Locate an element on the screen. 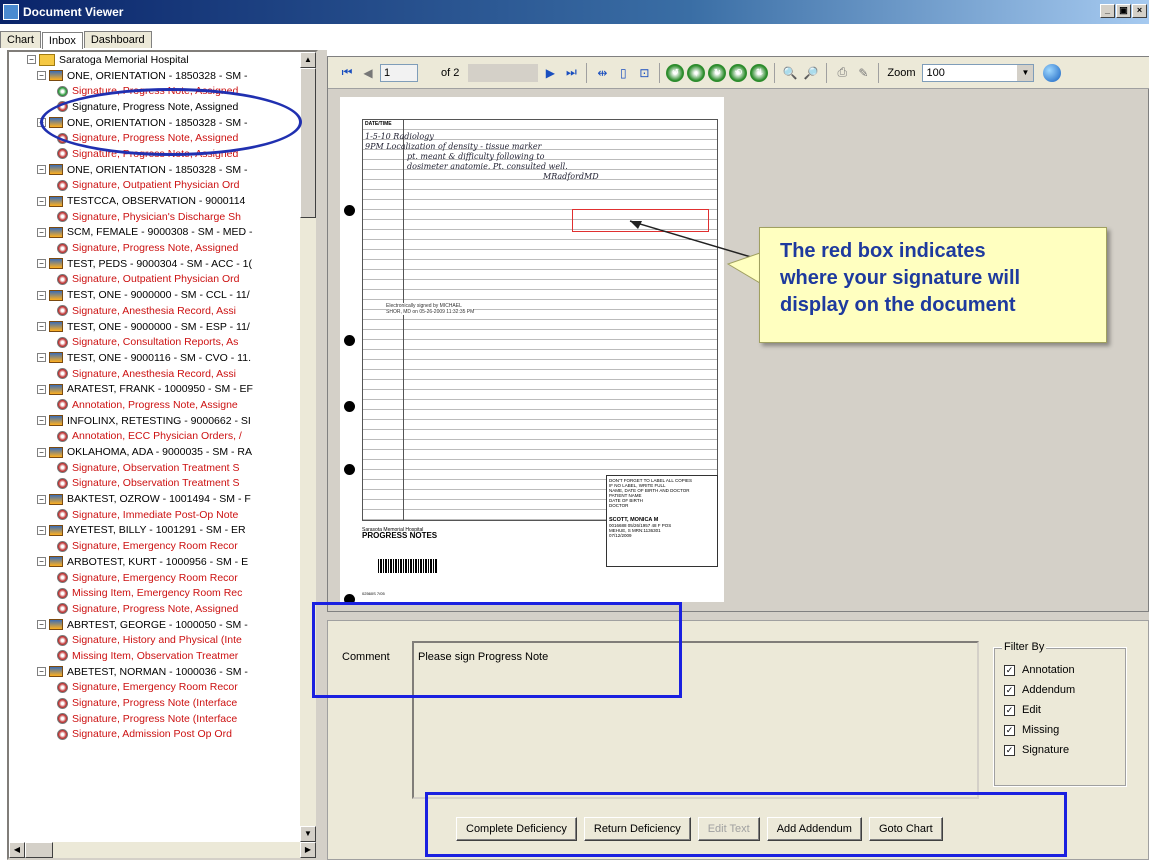  tree-deficiency-item: Missing Item, Observation Treatmer is located at coordinates (154, 656).